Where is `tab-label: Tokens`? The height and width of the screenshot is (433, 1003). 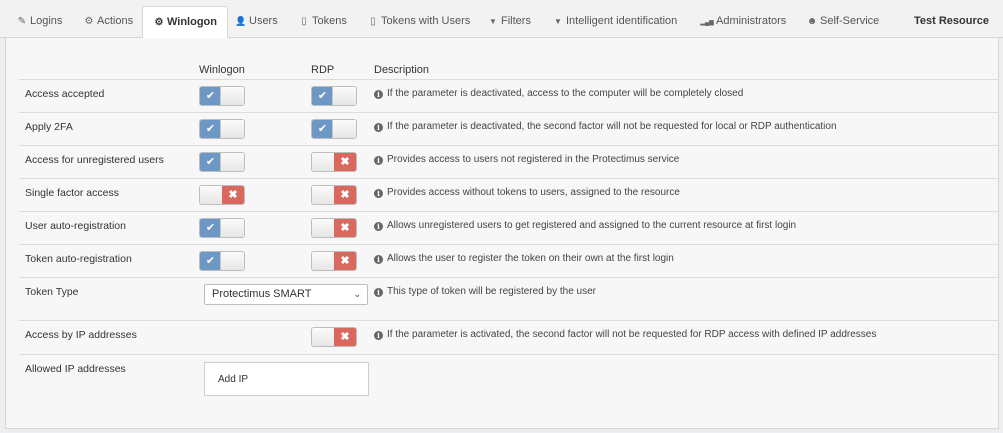 tab-label: Tokens is located at coordinates (329, 21).